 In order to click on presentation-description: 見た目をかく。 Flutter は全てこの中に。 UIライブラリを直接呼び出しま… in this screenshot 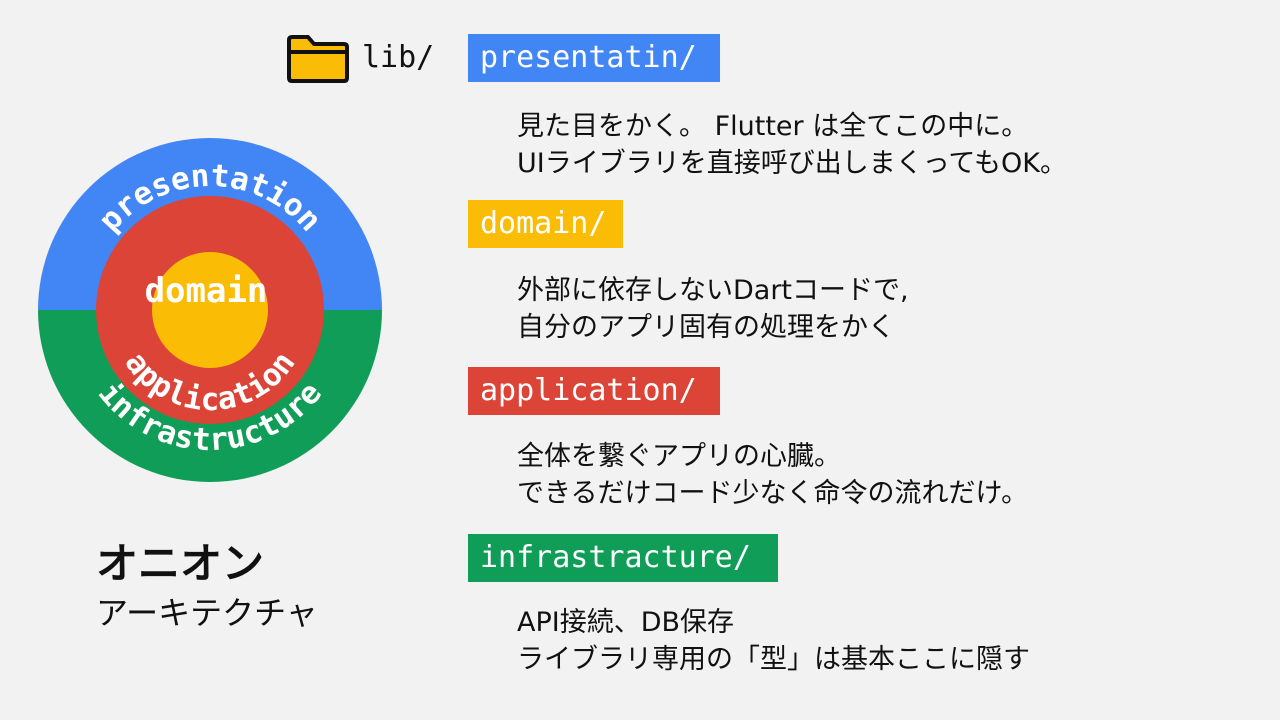, I will do `click(792, 145)`.